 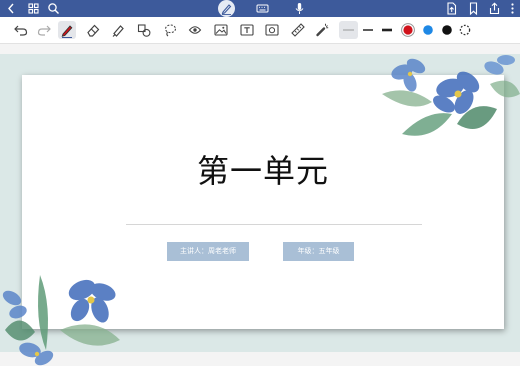 I want to click on lasso-icon, so click(x=170, y=30).